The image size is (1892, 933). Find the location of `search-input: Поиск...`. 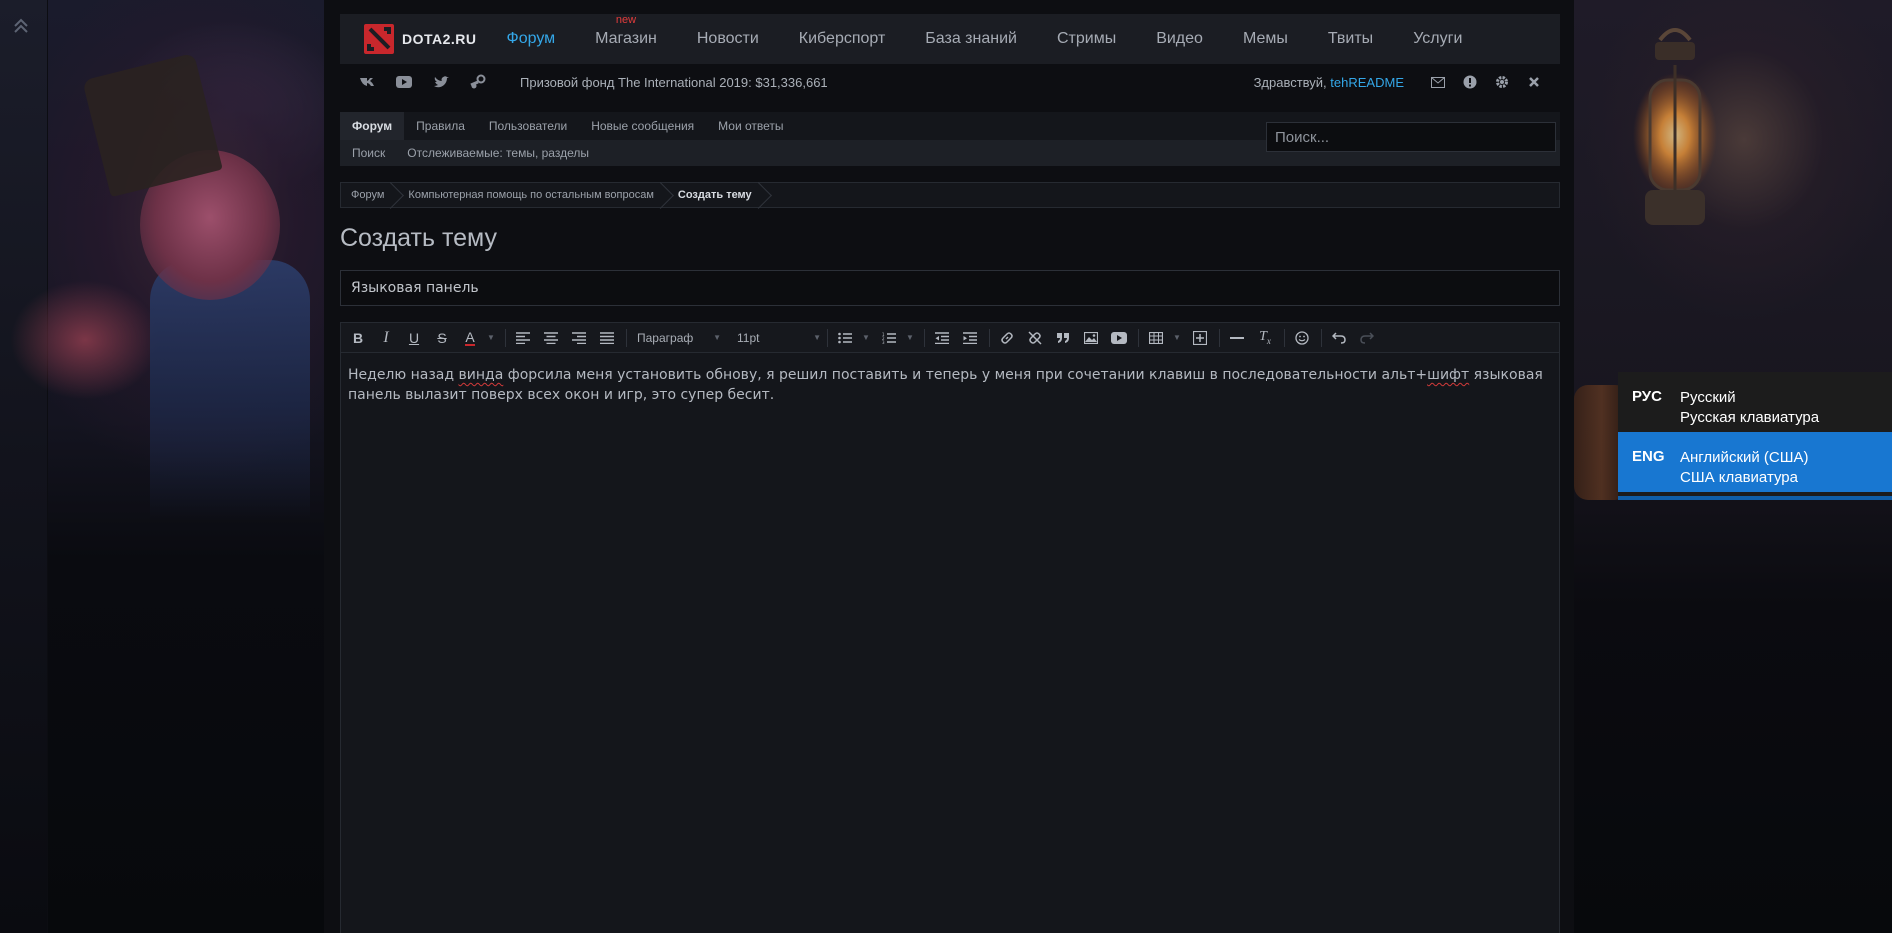

search-input: Поиск... is located at coordinates (1411, 137).